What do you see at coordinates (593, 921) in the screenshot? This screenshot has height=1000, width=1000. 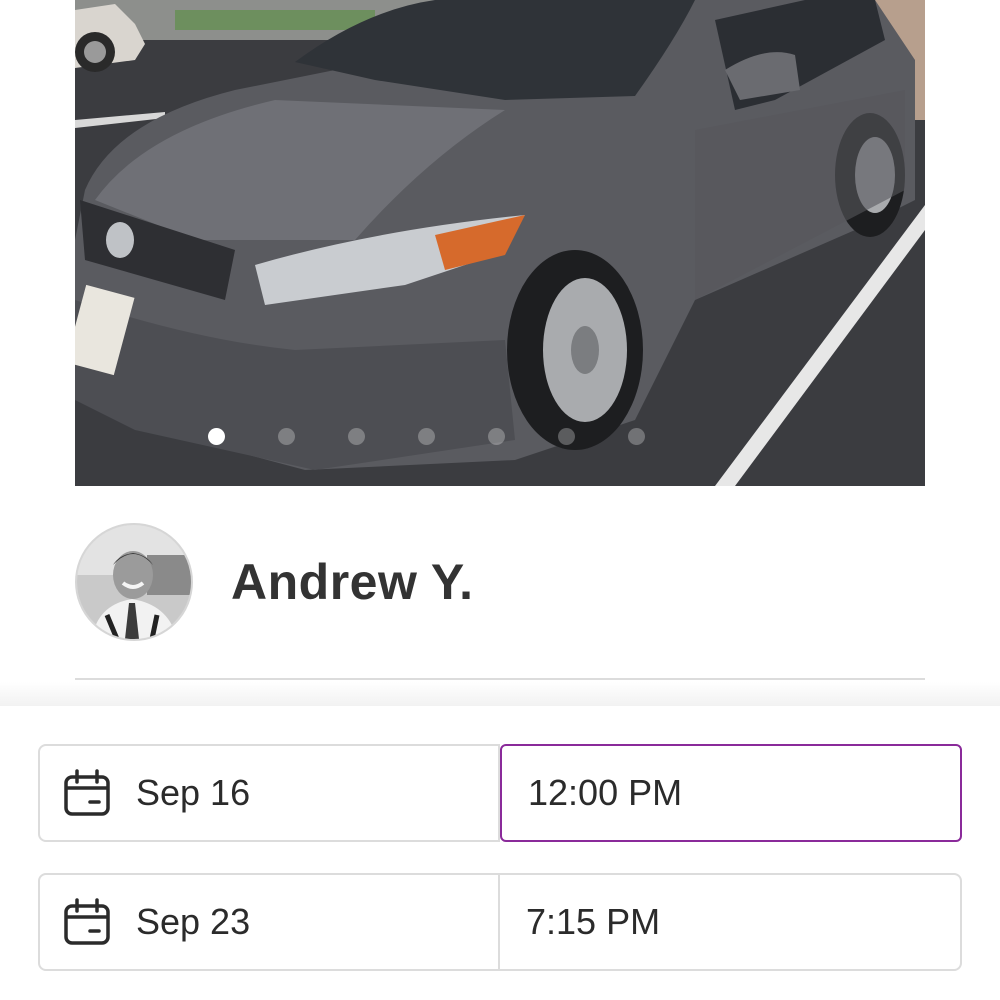 I see `trip-end-time: 7:15 PM` at bounding box center [593, 921].